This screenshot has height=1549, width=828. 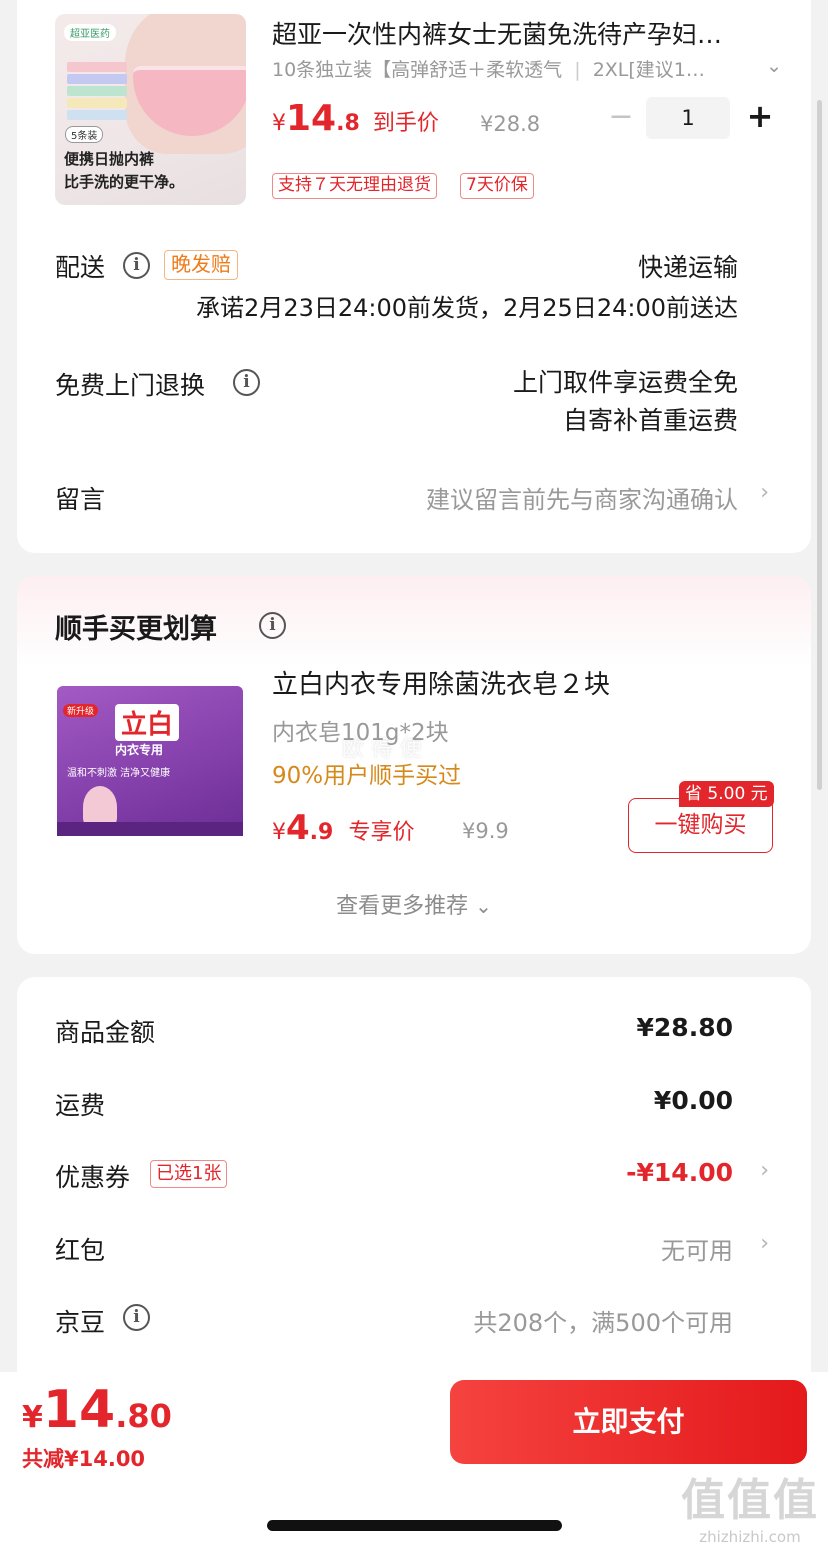 What do you see at coordinates (417, 70) in the screenshot?
I see `product-spec: 10条独立装【高弹舒适＋柔软透气` at bounding box center [417, 70].